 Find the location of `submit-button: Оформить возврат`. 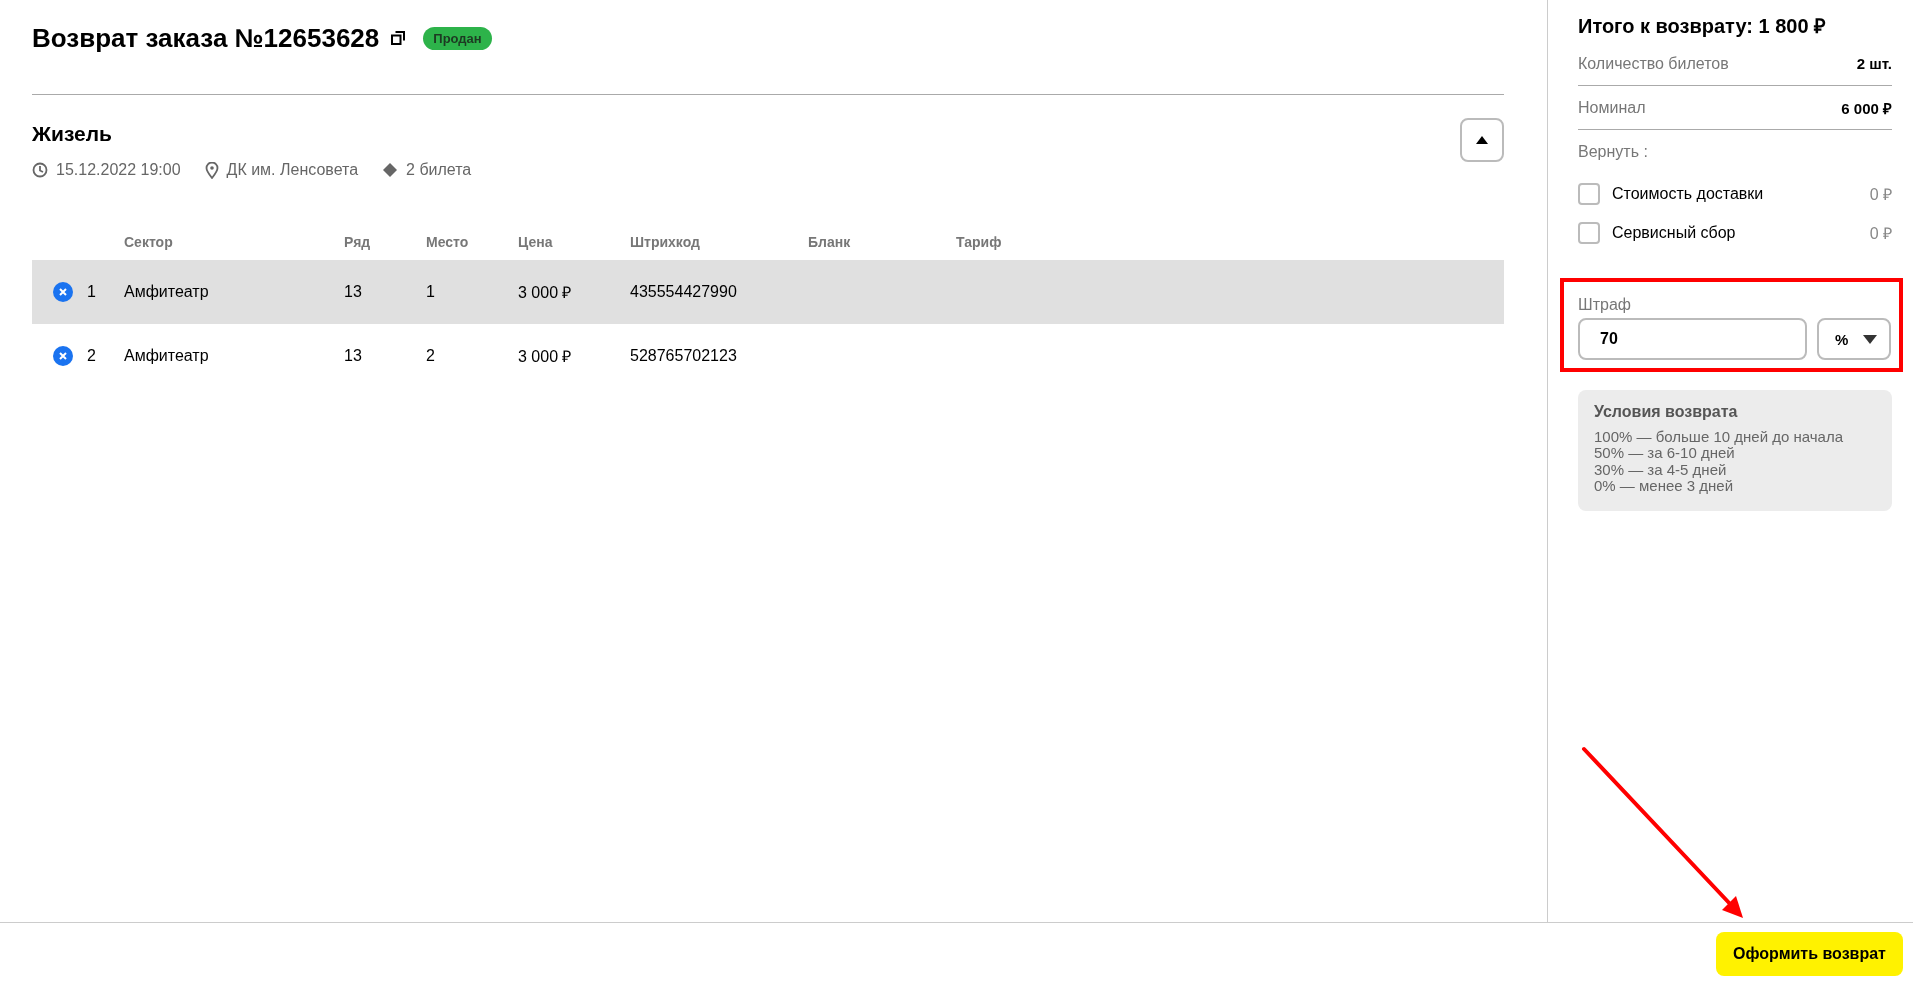

submit-button: Оформить возврат is located at coordinates (1809, 954).